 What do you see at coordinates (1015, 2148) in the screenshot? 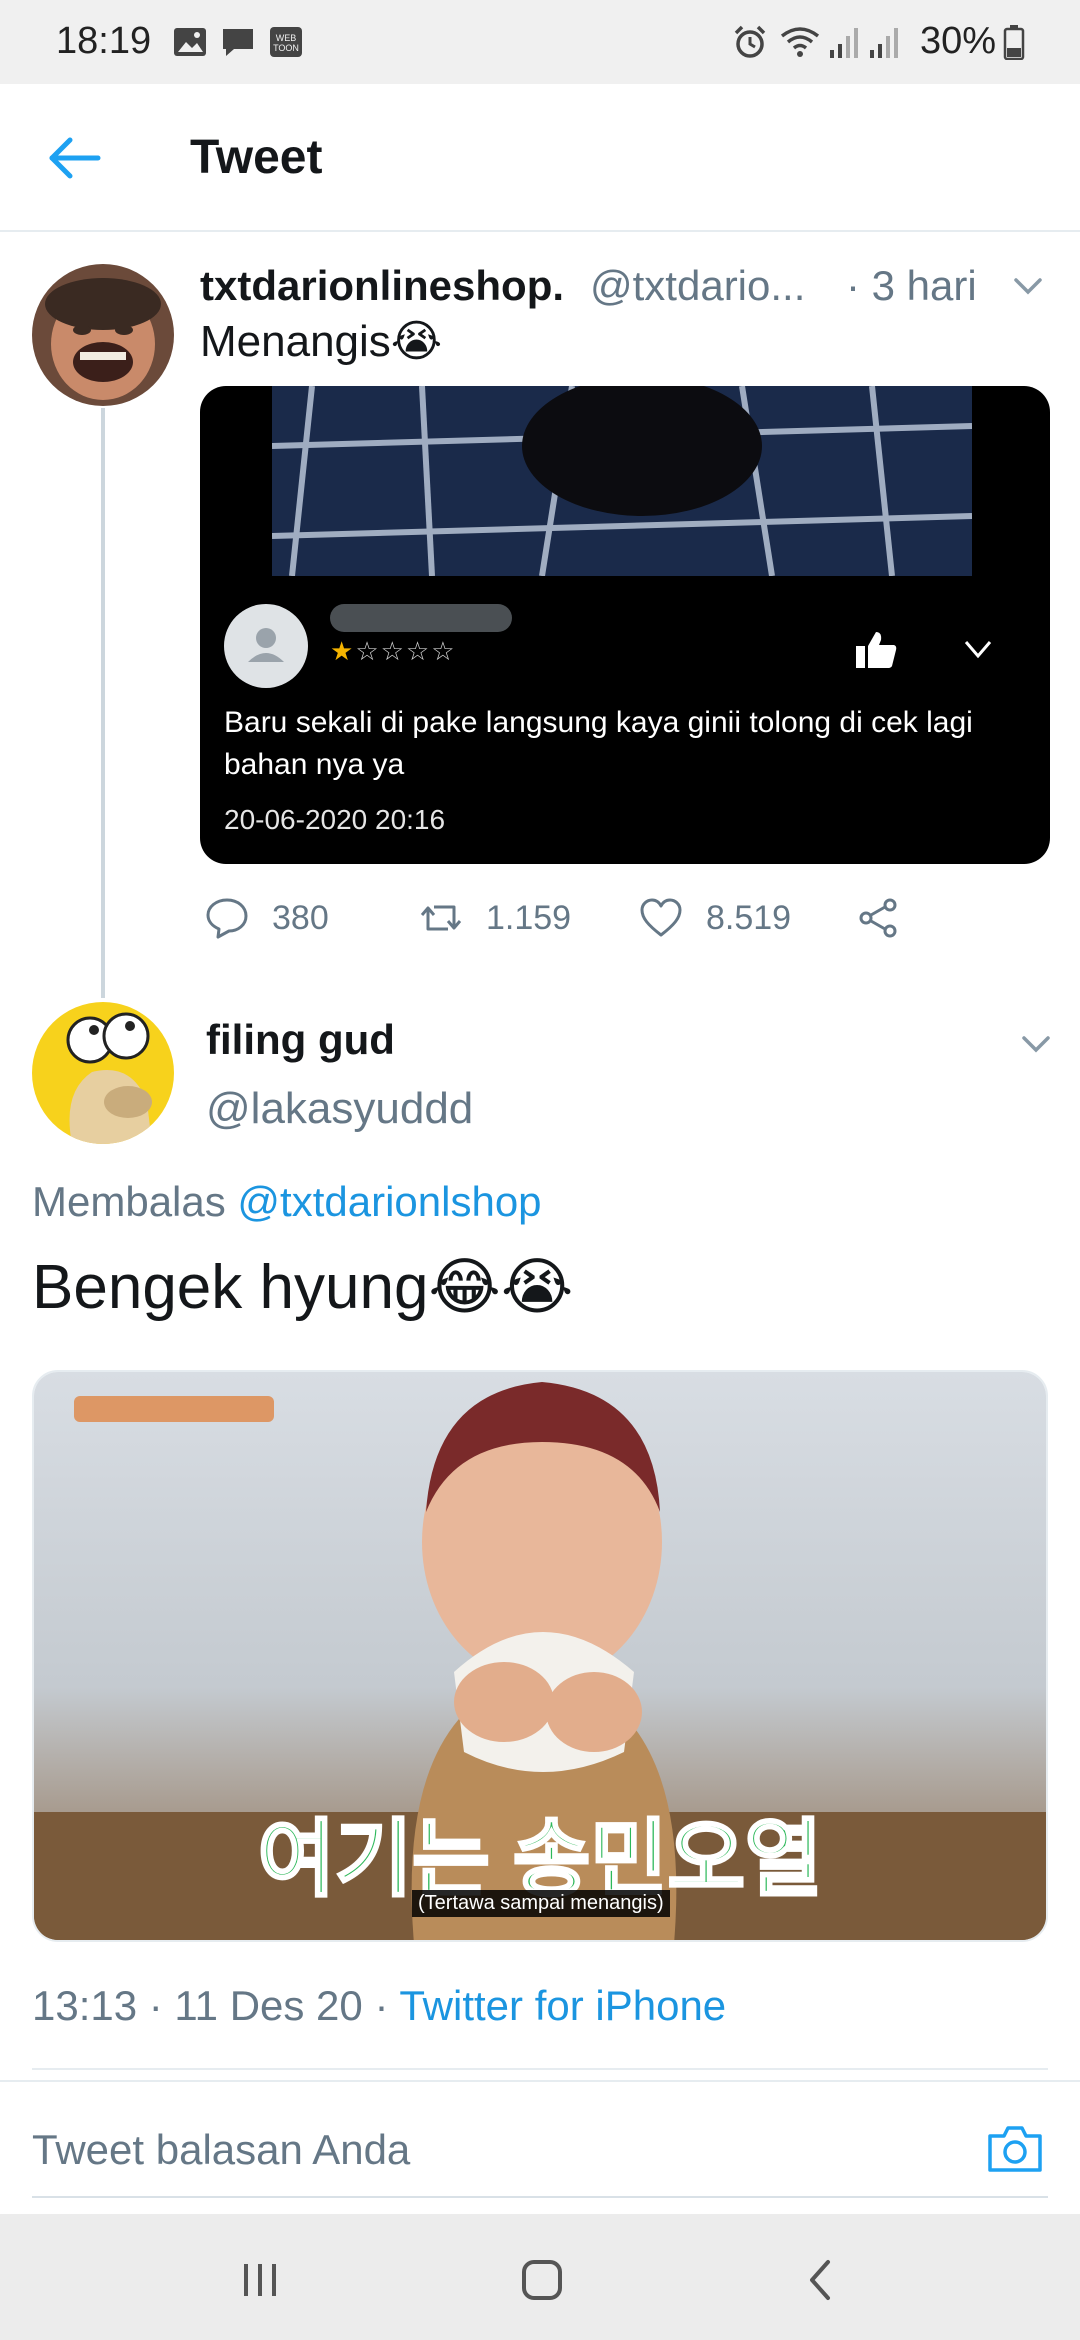
I see `camera-icon` at bounding box center [1015, 2148].